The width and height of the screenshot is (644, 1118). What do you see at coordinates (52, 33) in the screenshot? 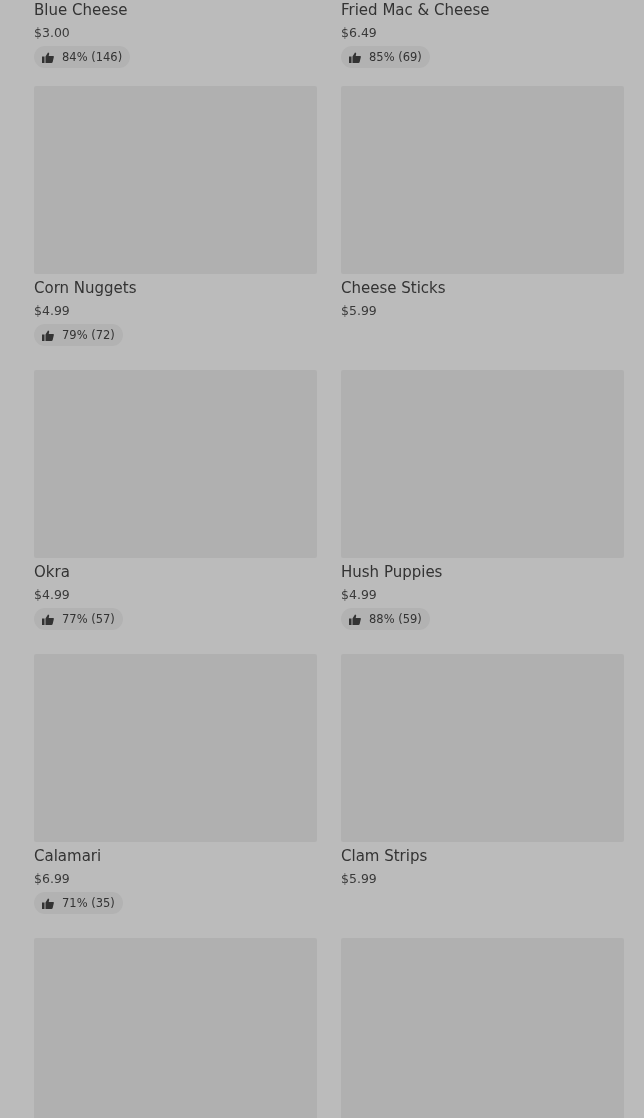
I see `item-price: $3.00` at bounding box center [52, 33].